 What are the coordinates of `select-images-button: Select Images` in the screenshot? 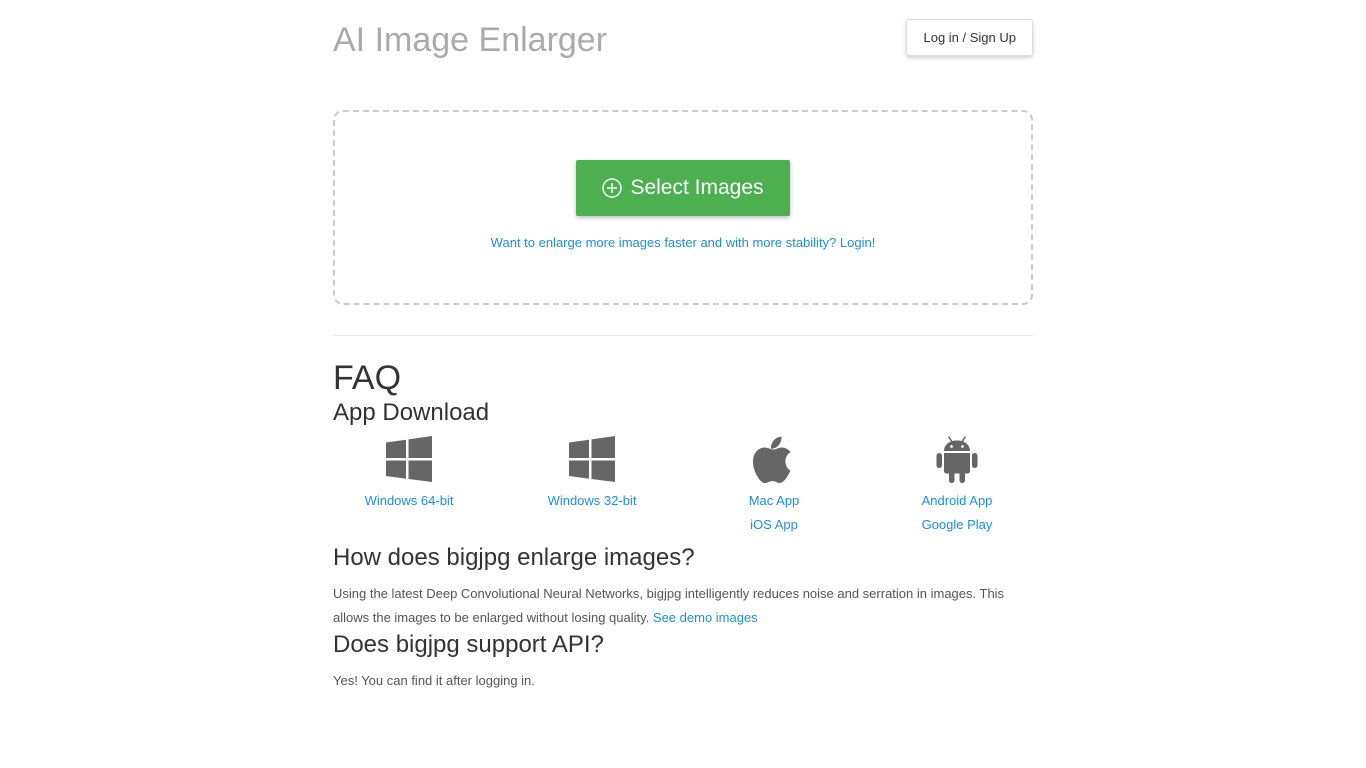 It's located at (683, 188).